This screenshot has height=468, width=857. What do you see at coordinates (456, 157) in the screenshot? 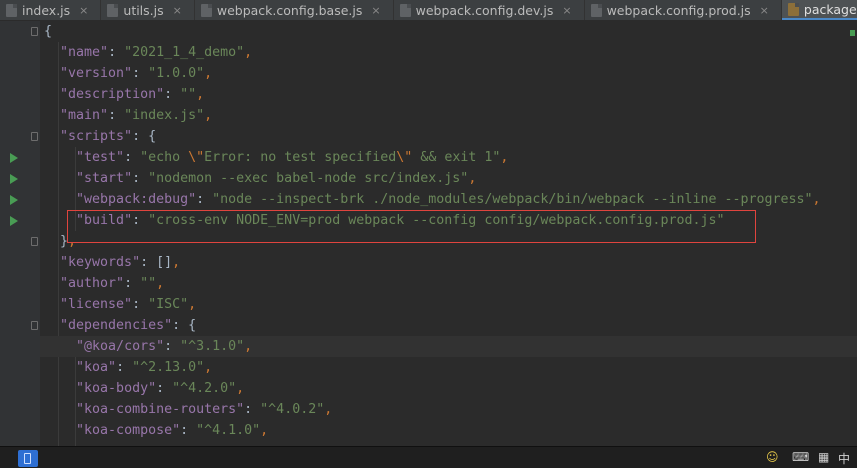
I see `json-value: && exit 1"` at bounding box center [456, 157].